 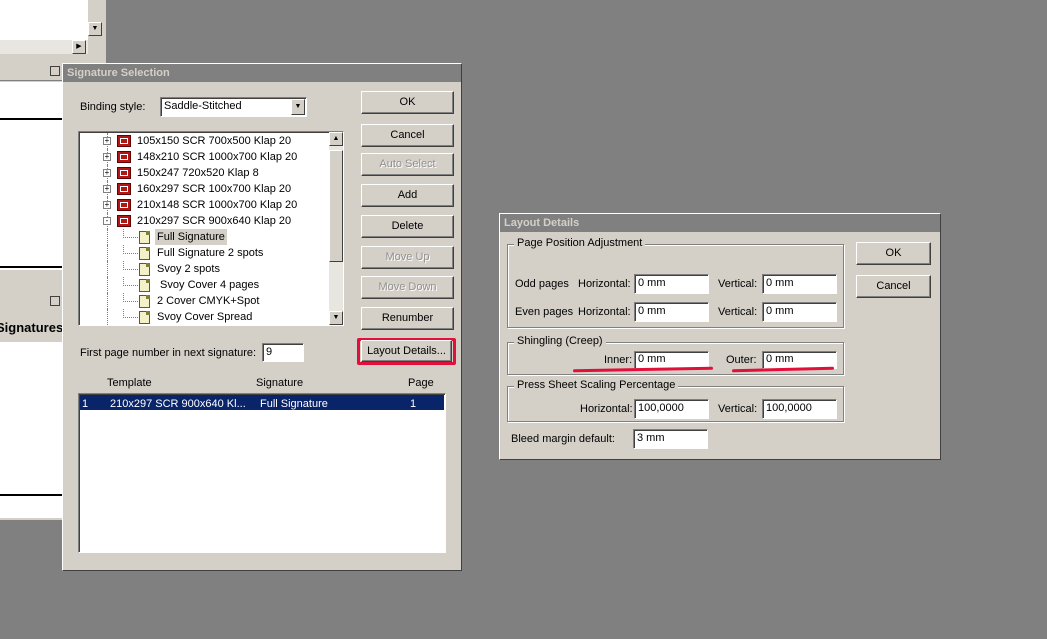 I want to click on binding-style-select: Saddle-Stitched ▼, so click(x=233, y=107).